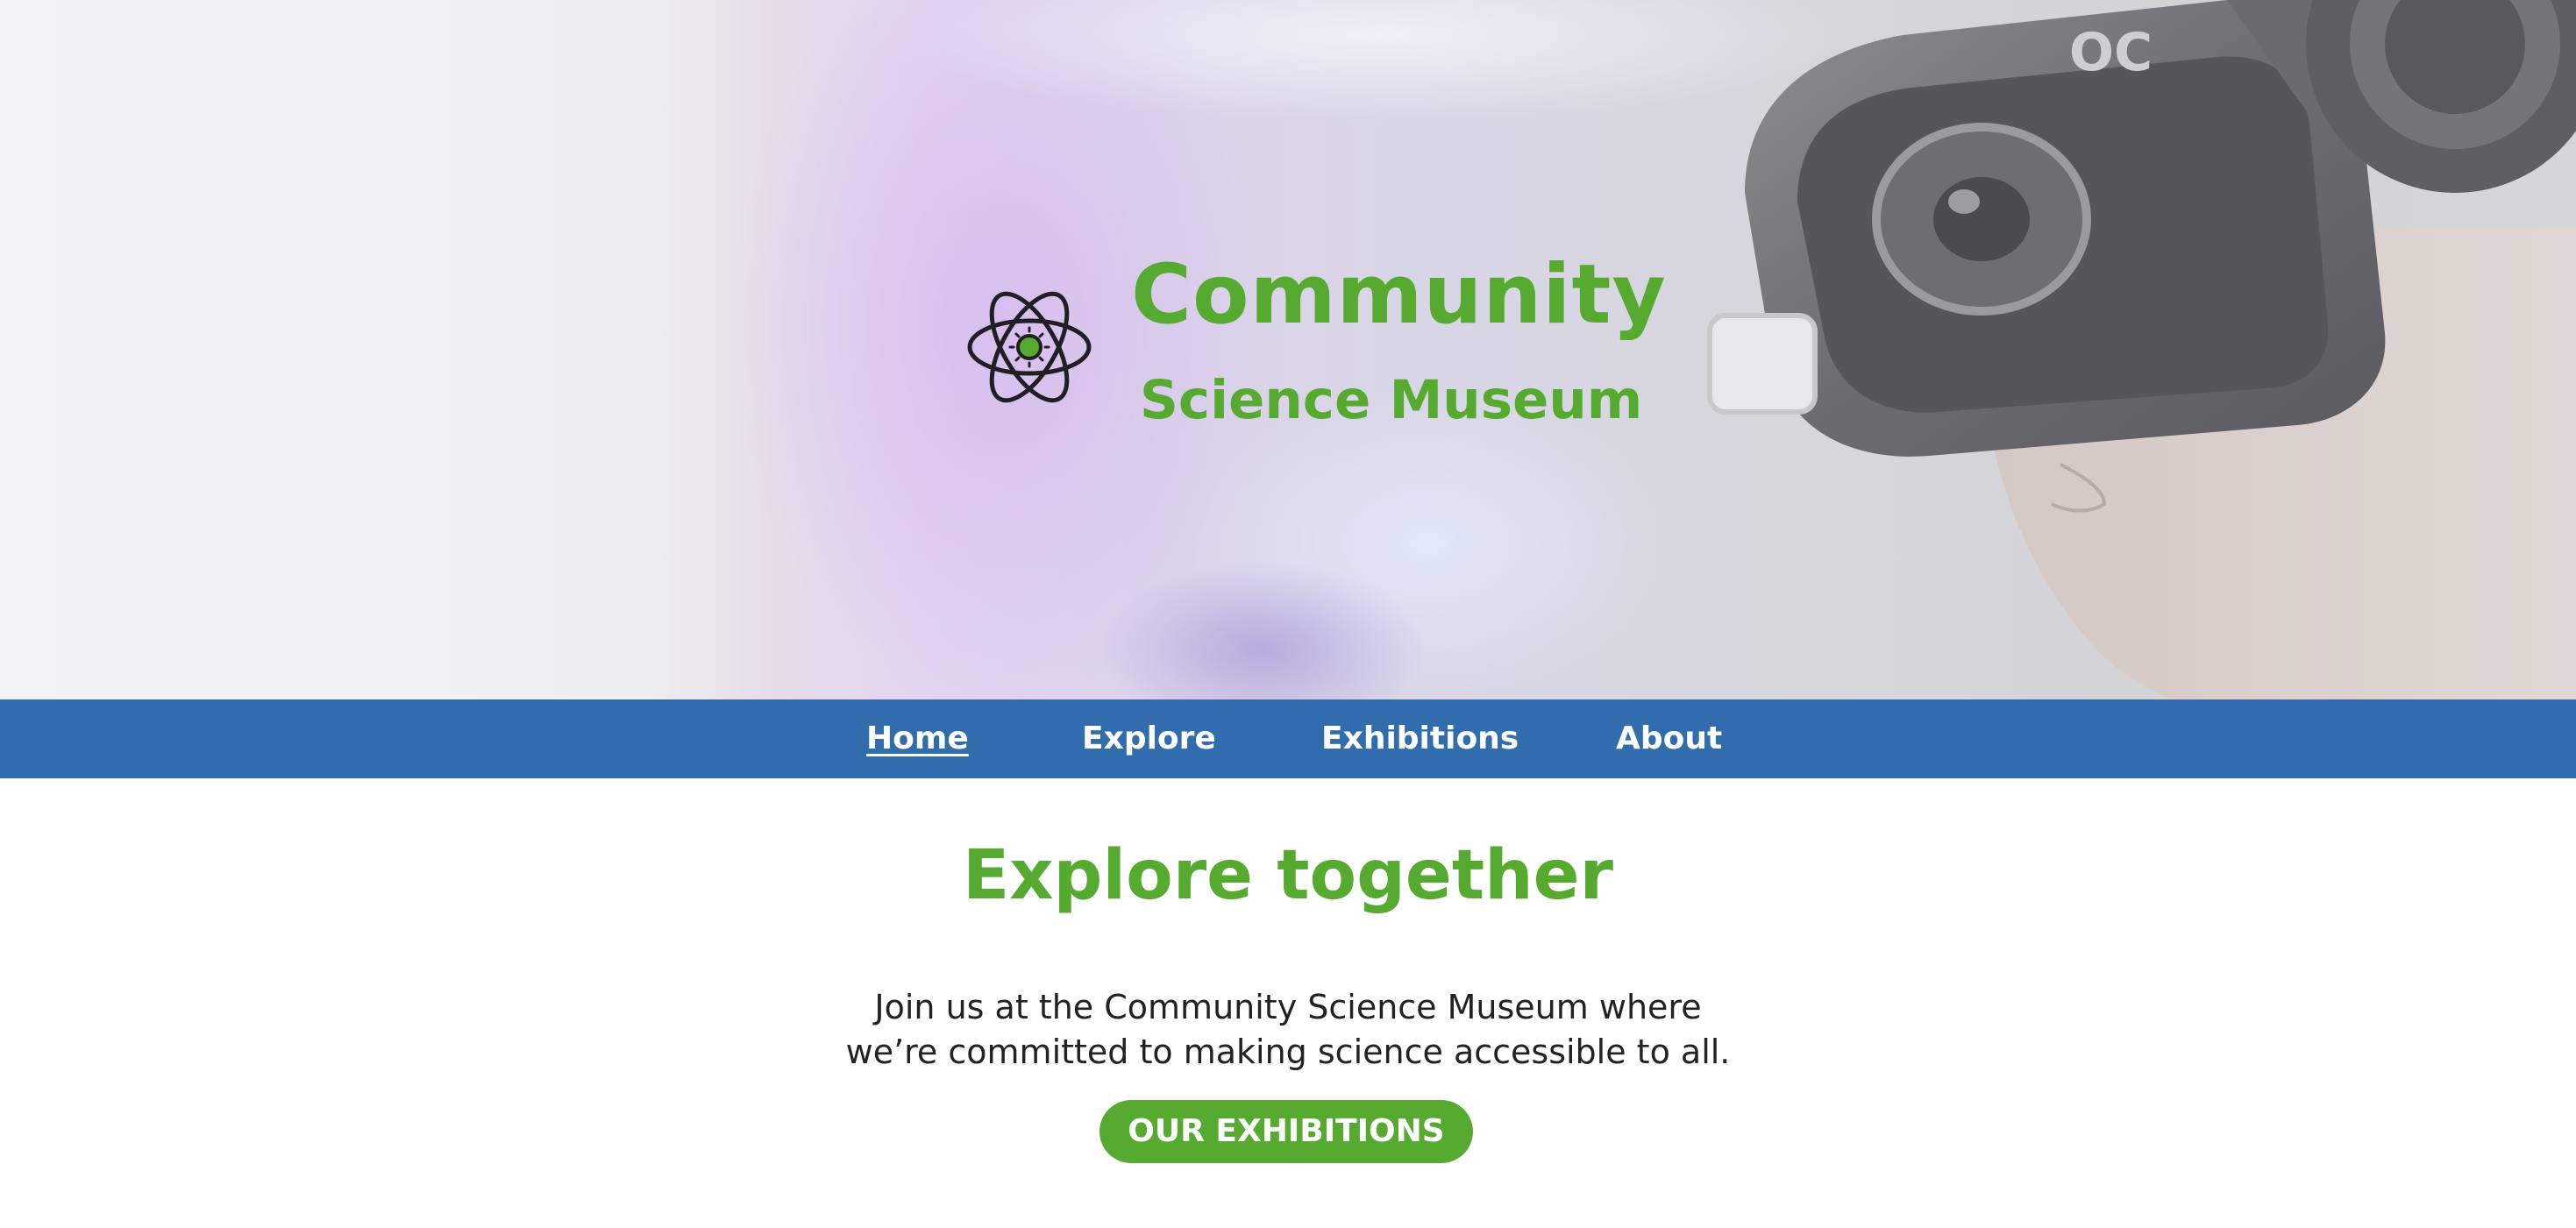 The height and width of the screenshot is (1228, 2576). What do you see at coordinates (1286, 1131) in the screenshot?
I see `our-exhibitions-button: OUR EXHIBITIONS` at bounding box center [1286, 1131].